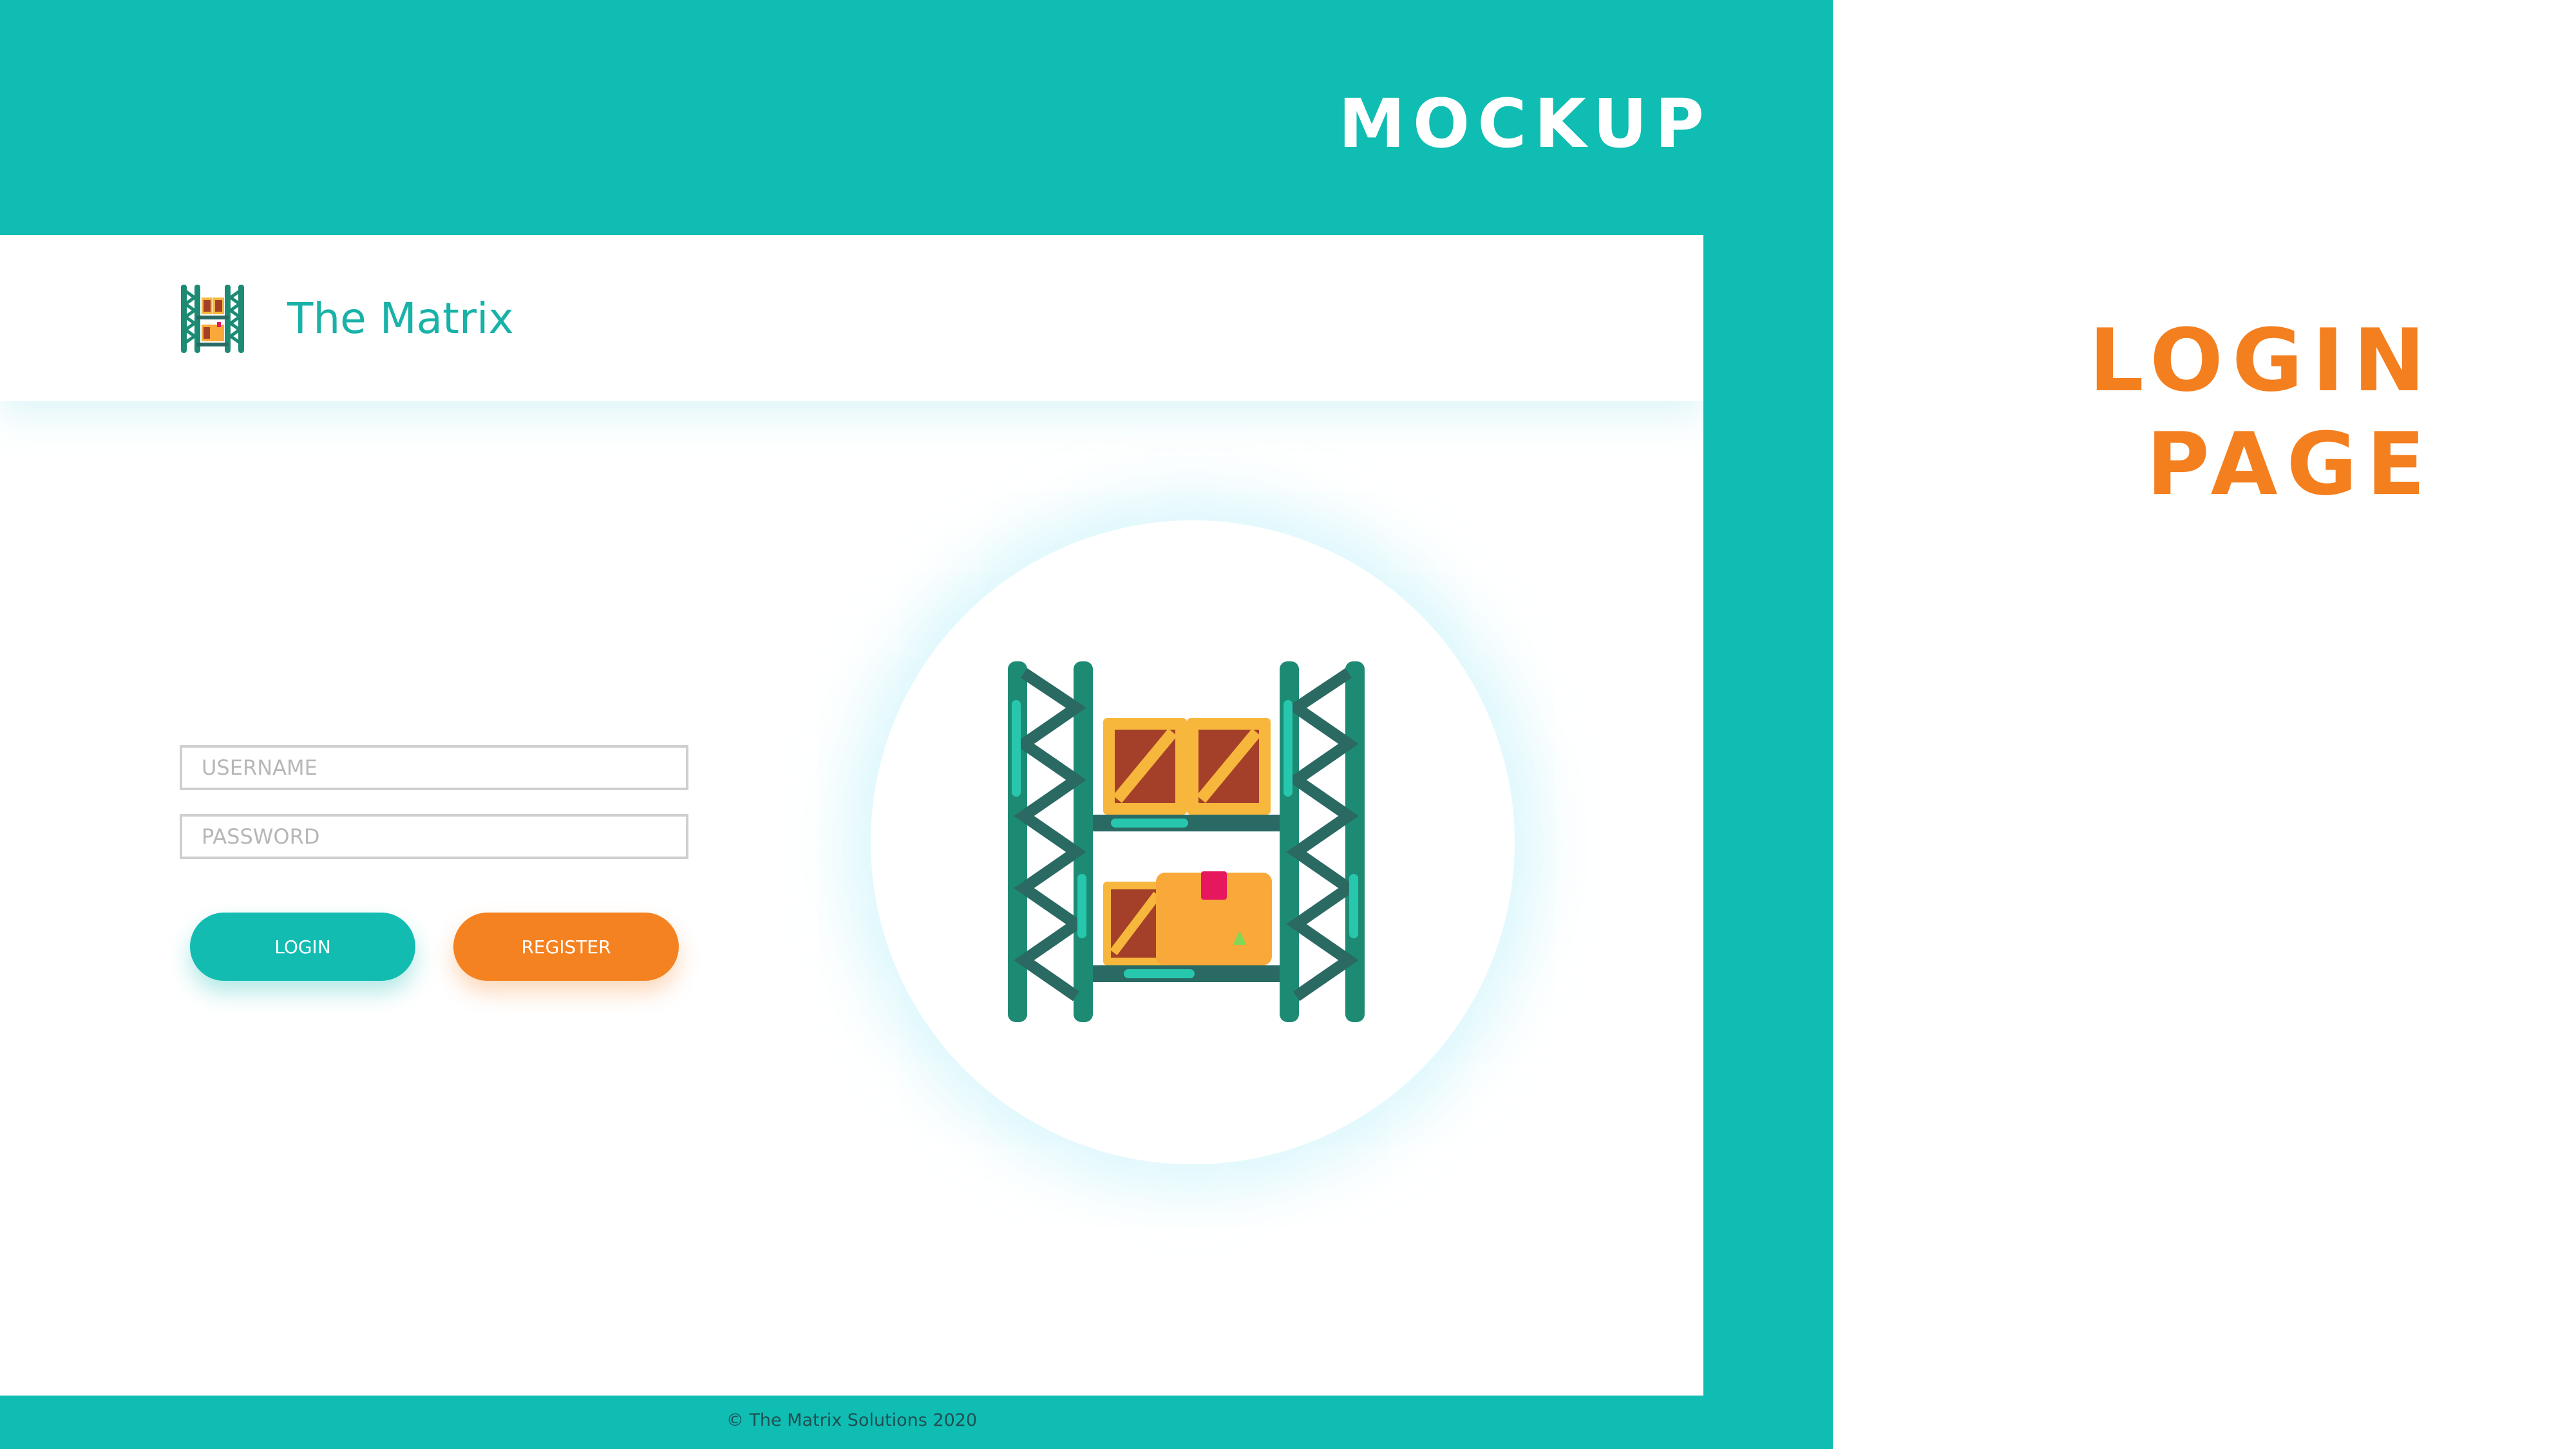 The height and width of the screenshot is (1449, 2576). Describe the element at coordinates (2261, 361) in the screenshot. I see `title-line-login: LOGIN` at that location.